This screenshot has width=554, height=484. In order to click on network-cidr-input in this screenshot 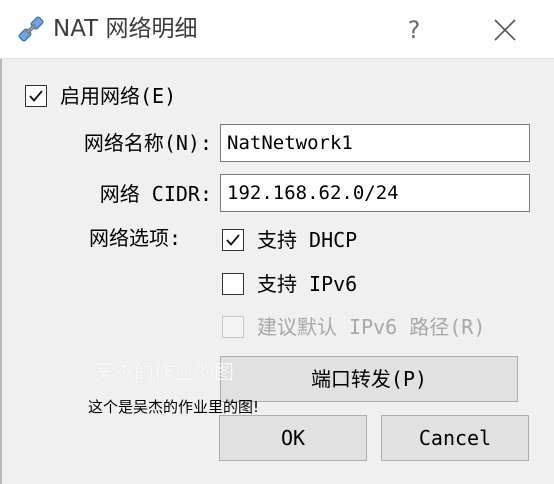, I will do `click(375, 193)`.